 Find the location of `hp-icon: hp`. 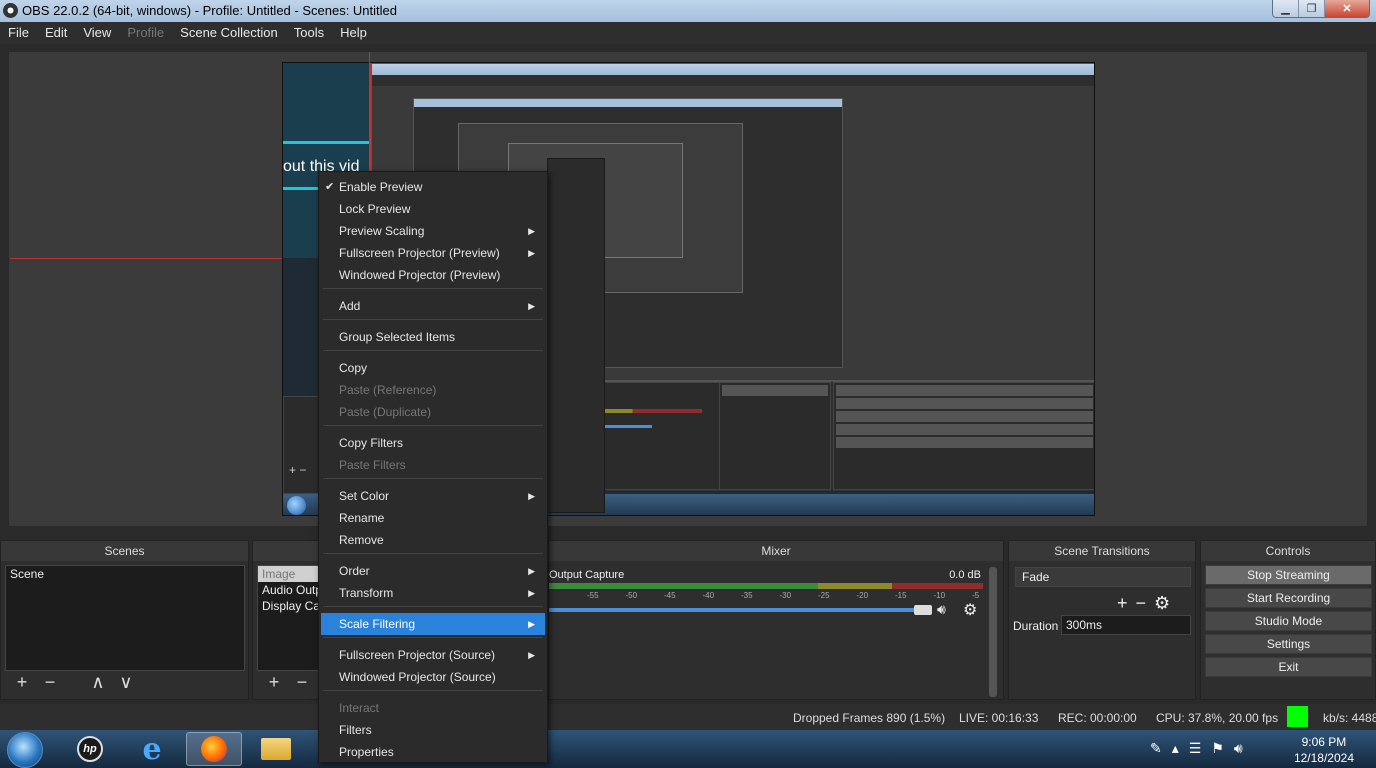

hp-icon: hp is located at coordinates (90, 749).